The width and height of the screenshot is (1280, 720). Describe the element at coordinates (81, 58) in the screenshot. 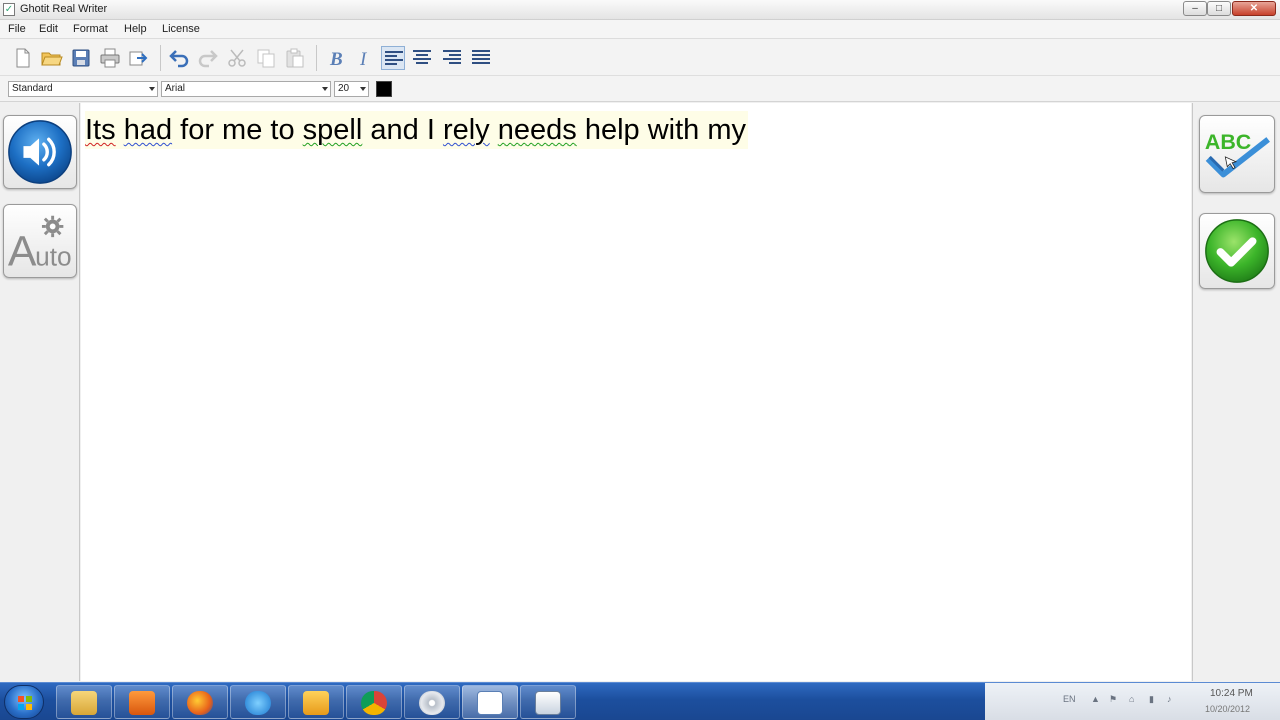

I see `save-icon` at that location.